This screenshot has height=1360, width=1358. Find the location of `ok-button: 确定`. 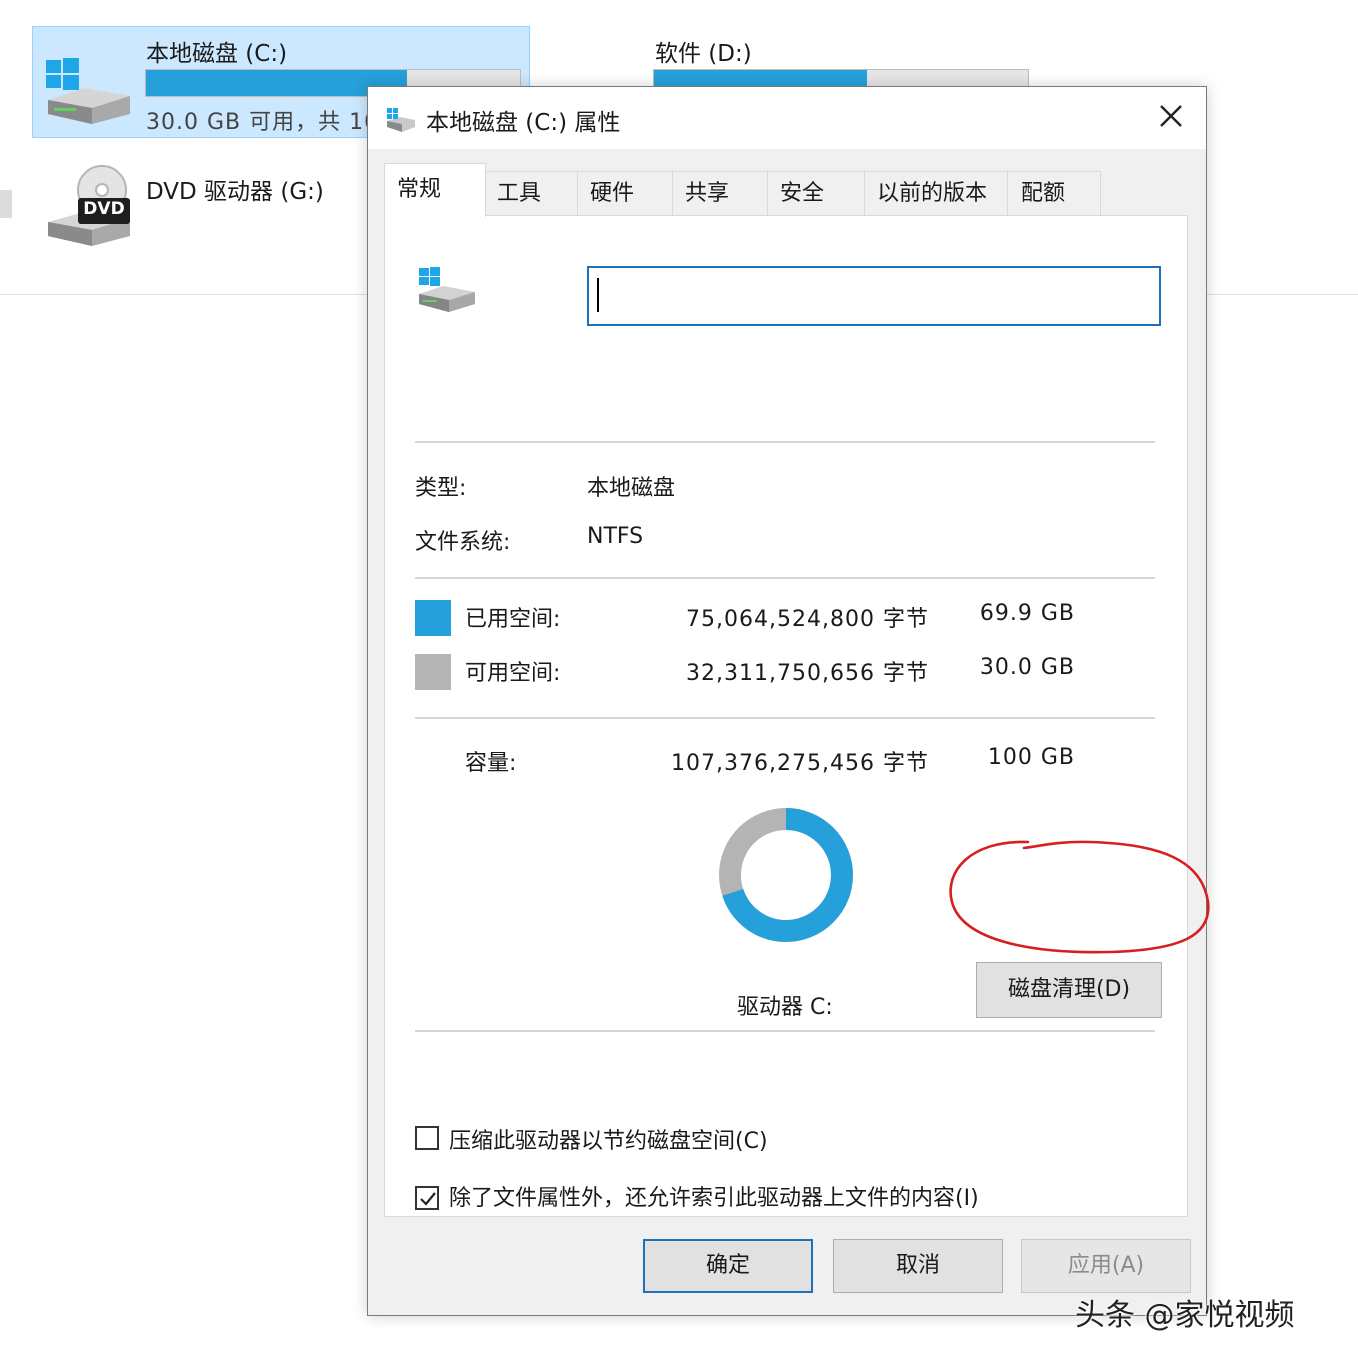

ok-button: 确定 is located at coordinates (728, 1266).